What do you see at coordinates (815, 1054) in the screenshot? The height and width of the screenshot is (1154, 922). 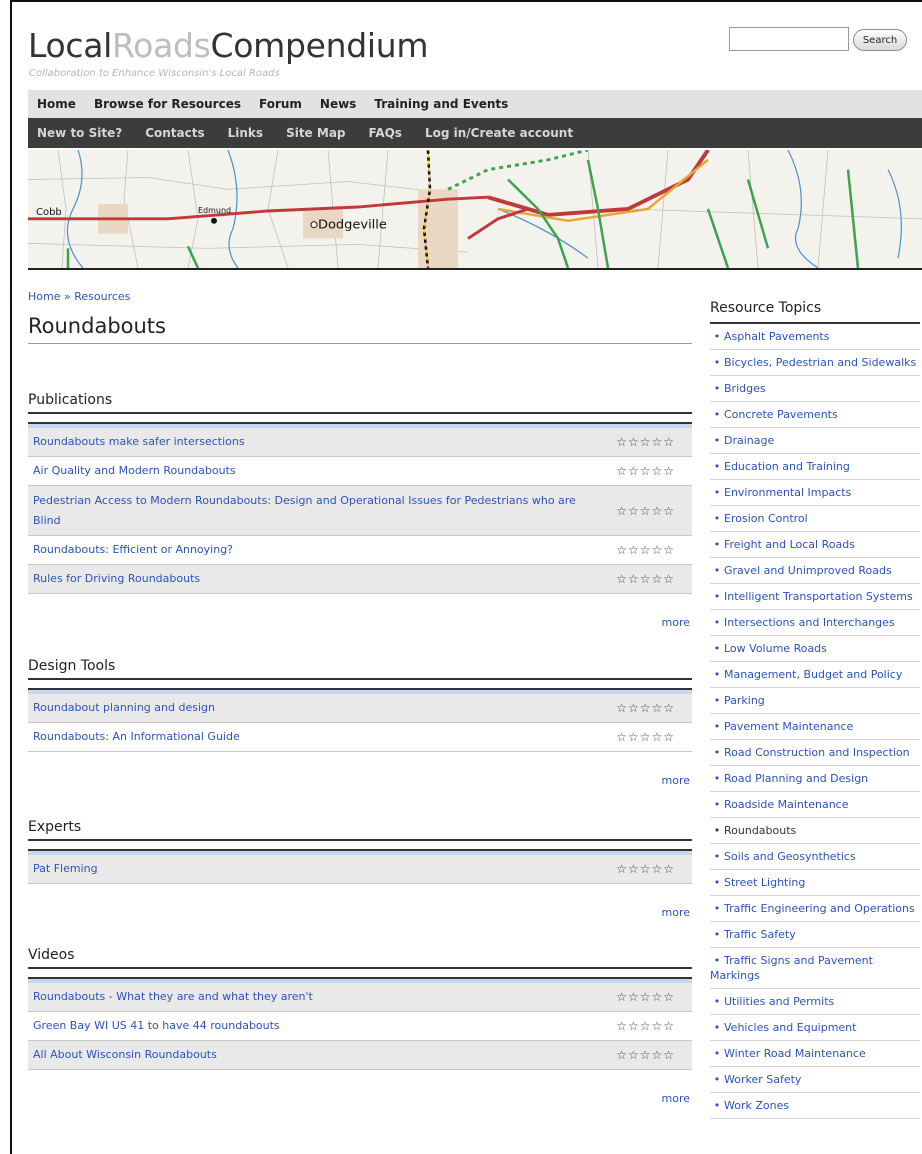 I see `sidebar-topic-winter-road-maintenance: • Winter Road Maintenance` at bounding box center [815, 1054].